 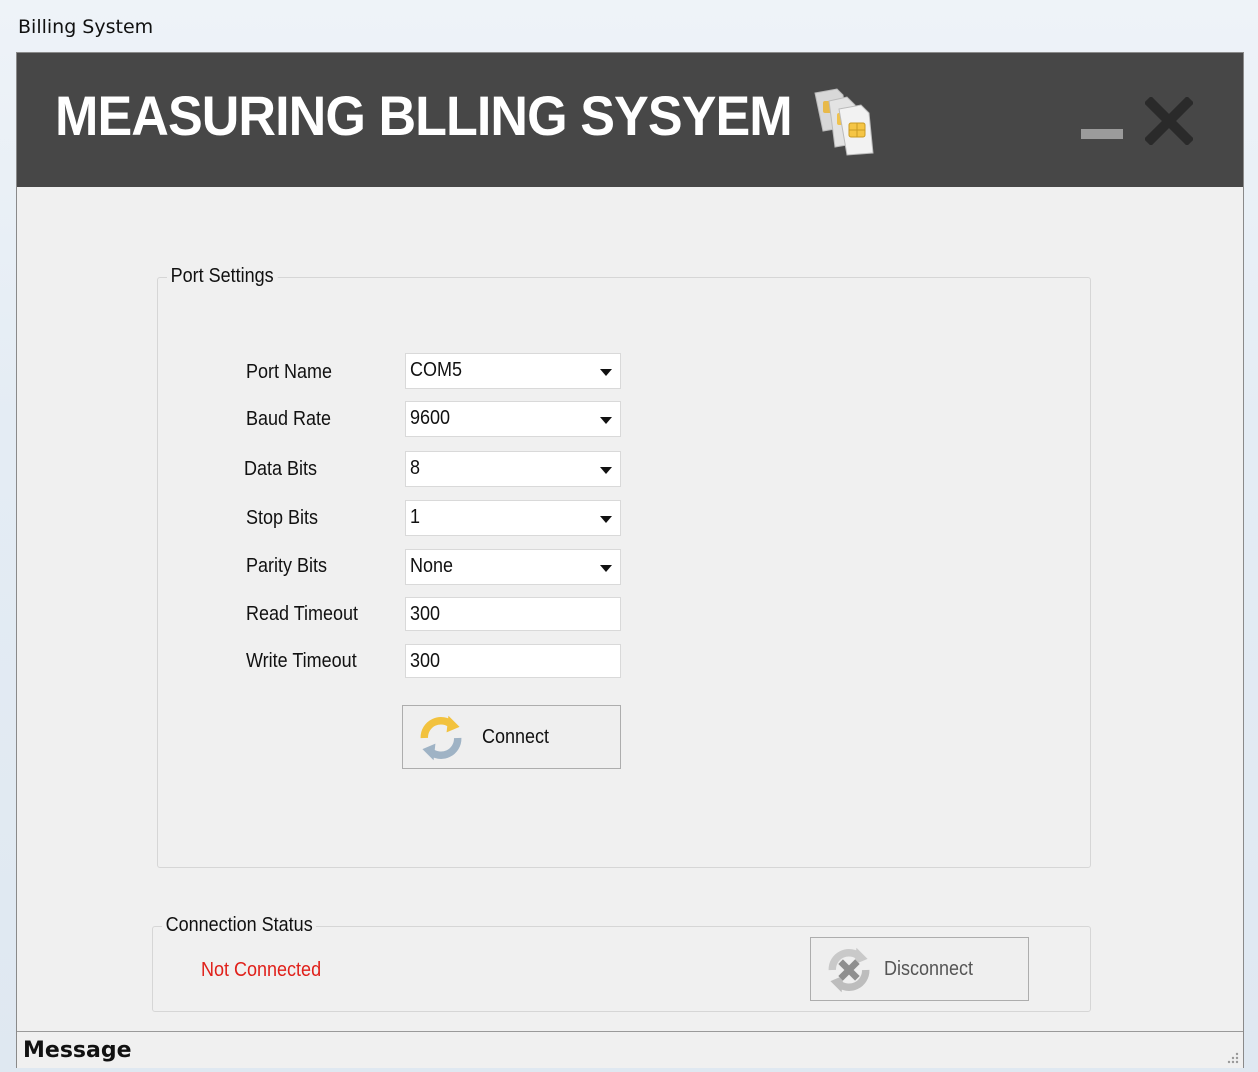 What do you see at coordinates (513, 567) in the screenshot?
I see `parity-bits-dropdown: None` at bounding box center [513, 567].